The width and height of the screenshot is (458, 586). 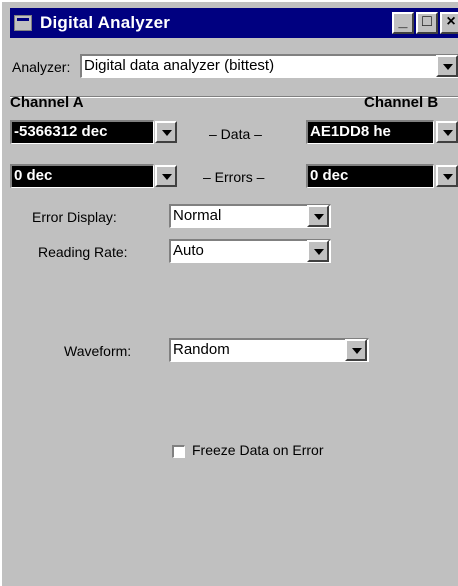 What do you see at coordinates (269, 66) in the screenshot?
I see `analyzer-select: Digital data analyzer (bittest)` at bounding box center [269, 66].